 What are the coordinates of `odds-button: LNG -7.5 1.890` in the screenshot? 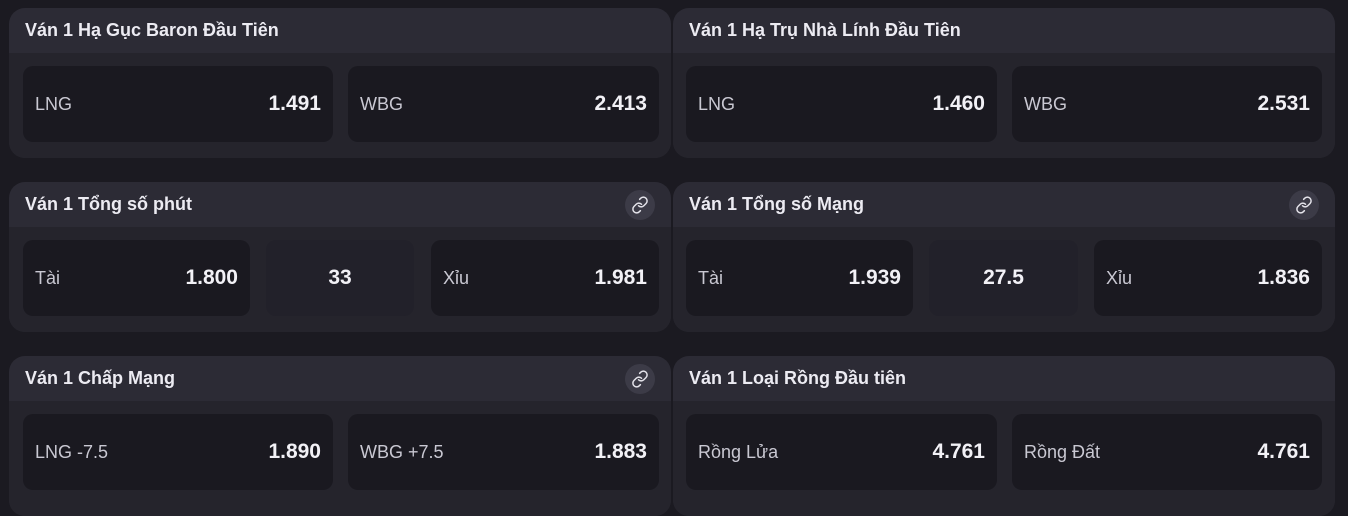 It's located at (178, 452).